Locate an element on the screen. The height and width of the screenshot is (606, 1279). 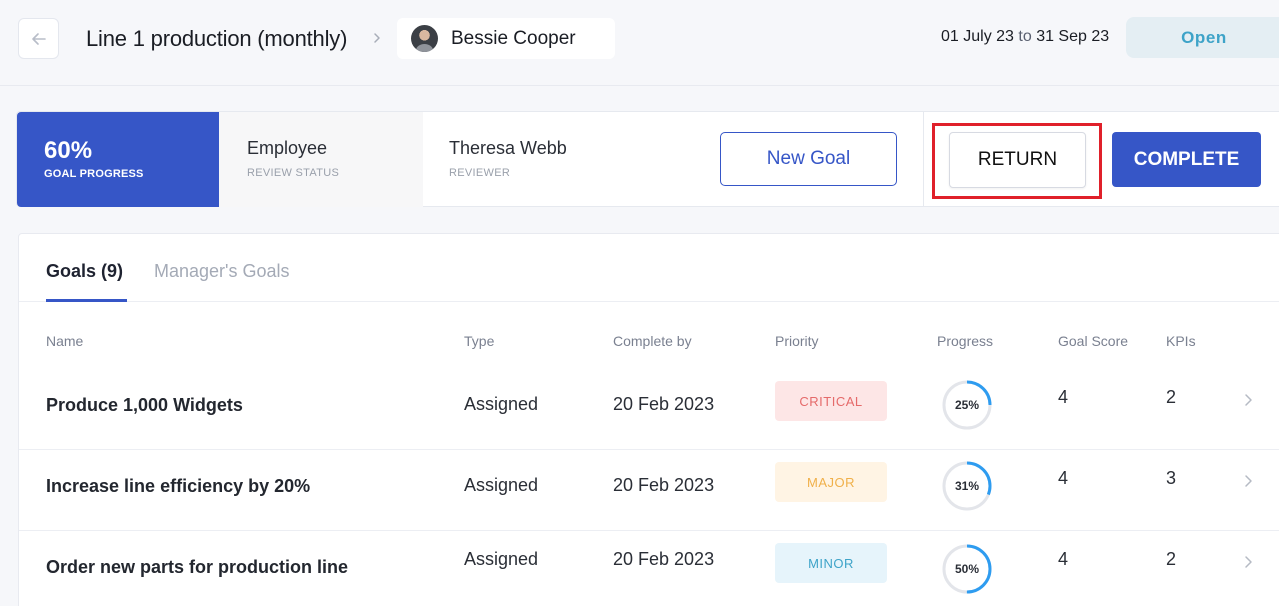
reviewer-tile: Theresa Webb REVIEWER is located at coordinates (563, 159).